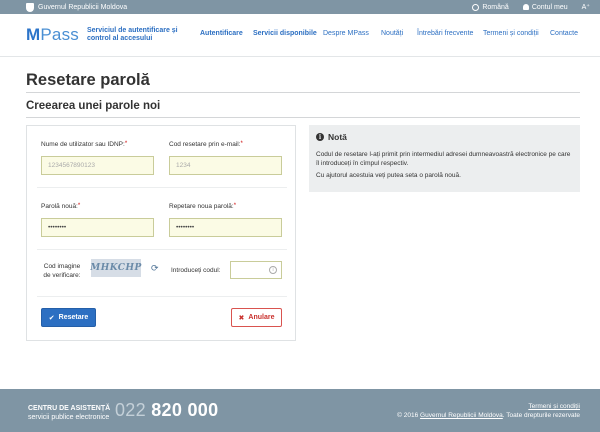  I want to click on note-title-text: Notă, so click(337, 137).